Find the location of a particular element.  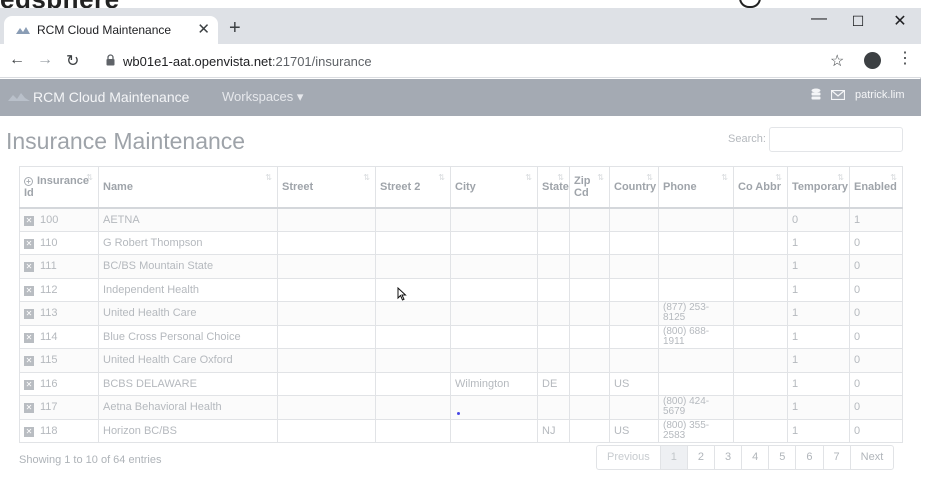

column-header: Temporary ⇅ is located at coordinates (818, 187).